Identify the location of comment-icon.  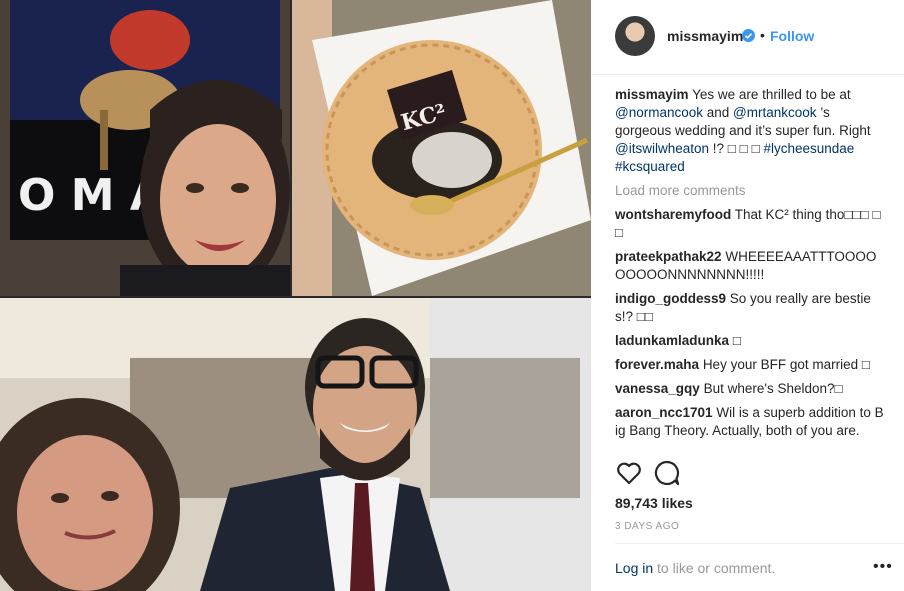
(667, 473).